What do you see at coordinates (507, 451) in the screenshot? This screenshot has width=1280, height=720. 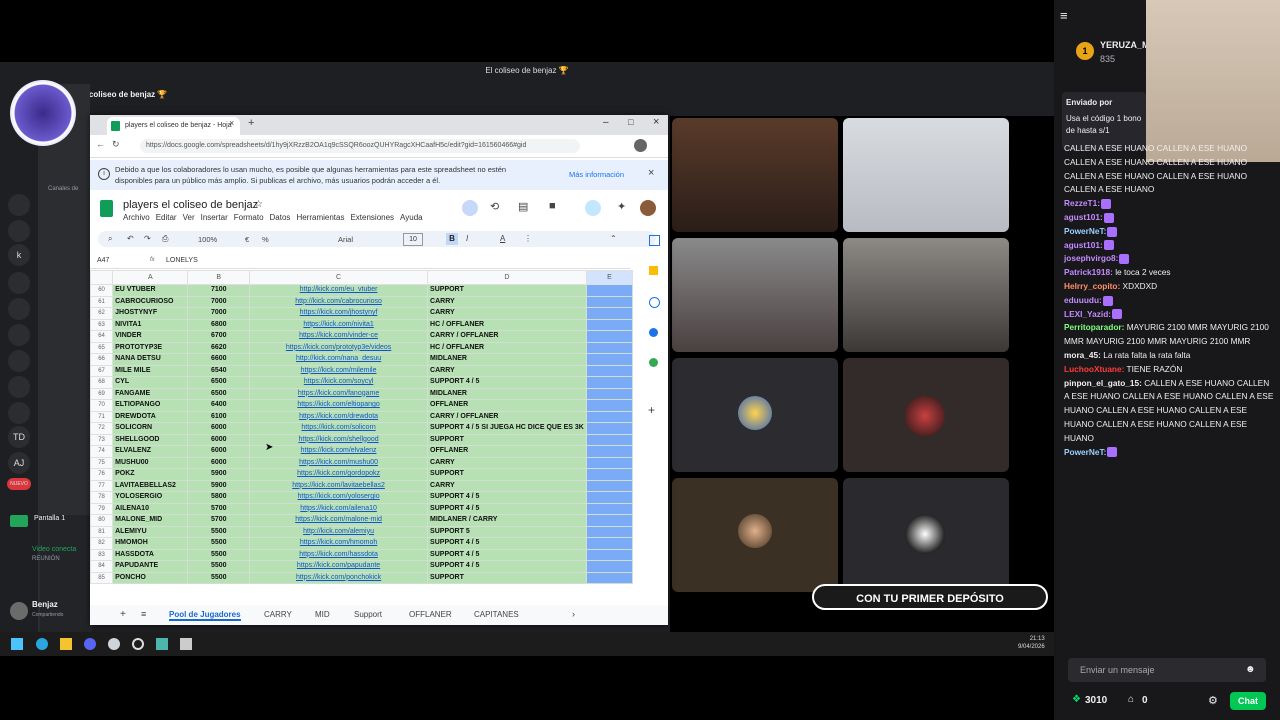 I see `role-cell: OFFLANER` at bounding box center [507, 451].